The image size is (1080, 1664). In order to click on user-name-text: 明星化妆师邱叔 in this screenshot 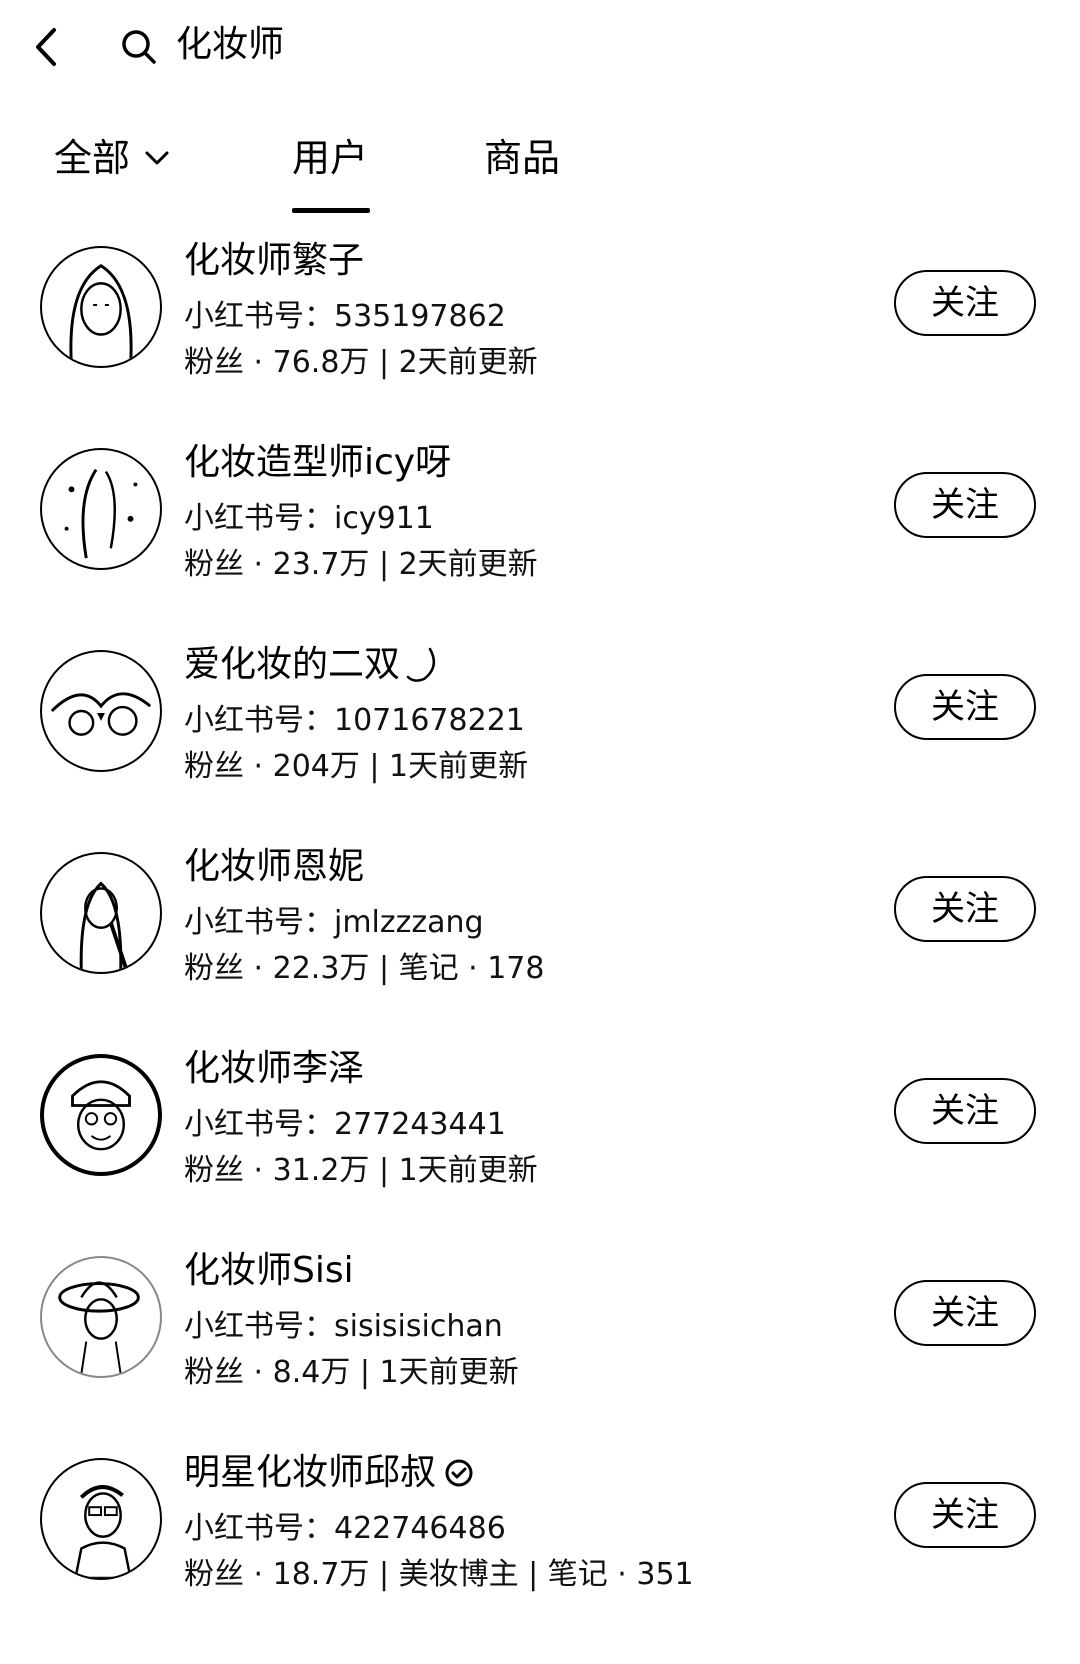, I will do `click(310, 1472)`.